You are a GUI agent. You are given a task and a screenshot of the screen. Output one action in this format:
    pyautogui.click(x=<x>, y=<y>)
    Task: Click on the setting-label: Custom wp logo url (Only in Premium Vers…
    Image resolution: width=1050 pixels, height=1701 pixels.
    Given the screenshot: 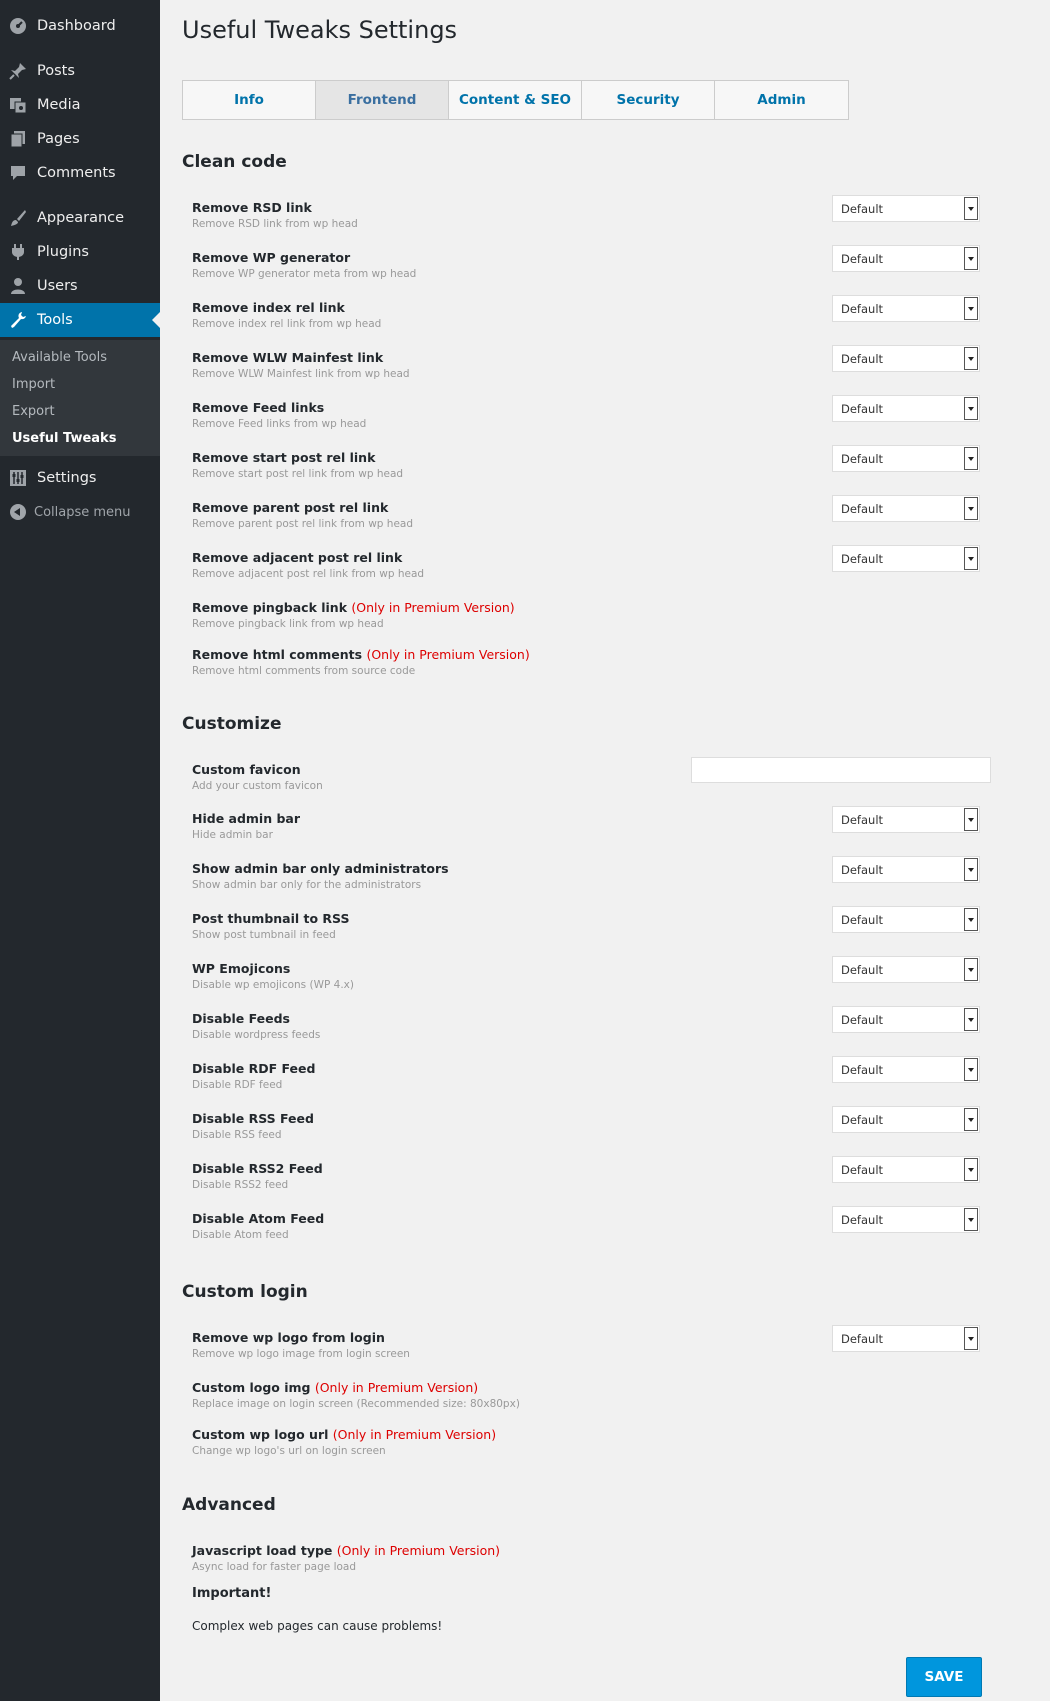 What is the action you would take?
    pyautogui.click(x=592, y=1434)
    